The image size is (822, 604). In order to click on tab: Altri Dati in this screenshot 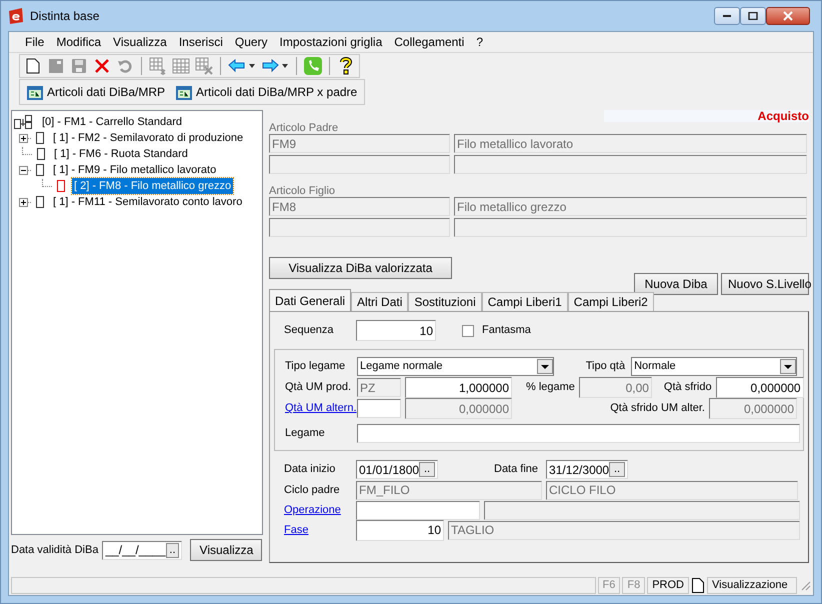, I will do `click(379, 301)`.